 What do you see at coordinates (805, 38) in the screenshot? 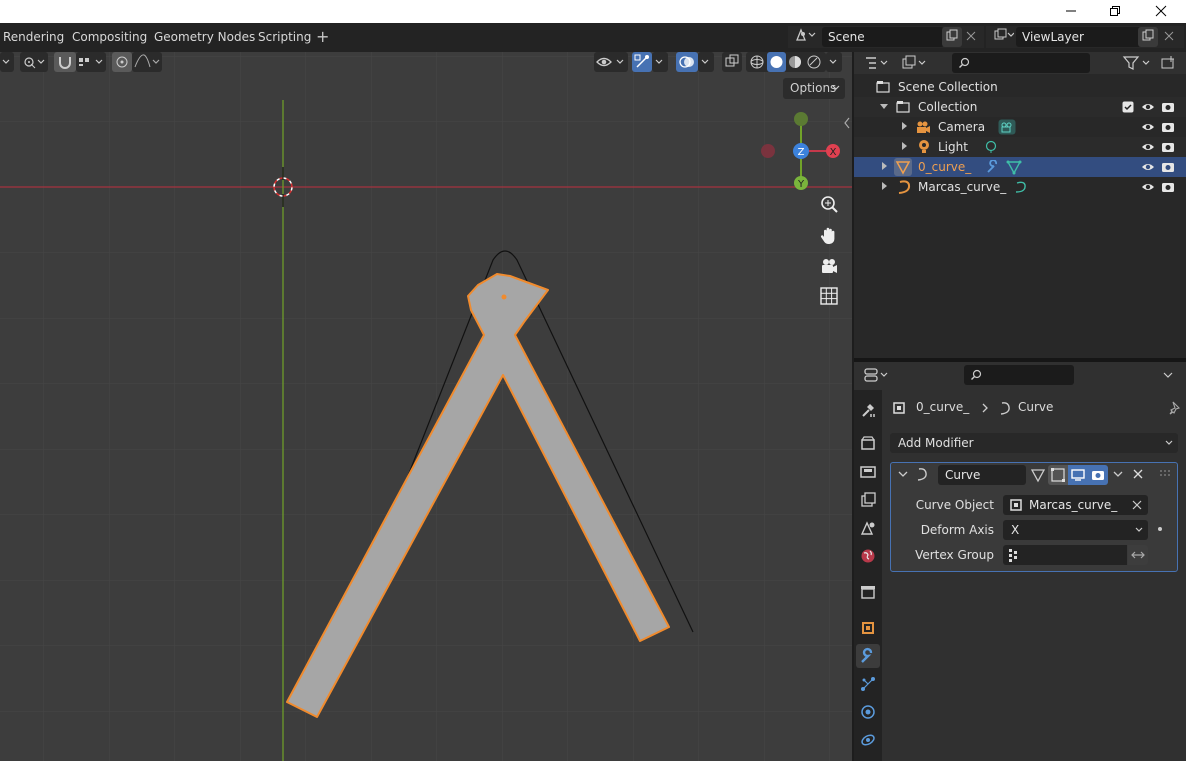
I see `scene-browse-button` at bounding box center [805, 38].